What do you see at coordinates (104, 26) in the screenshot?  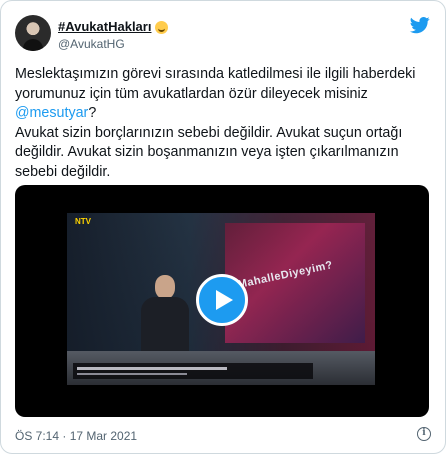 I see `author-name-text: #AvukatHakları` at bounding box center [104, 26].